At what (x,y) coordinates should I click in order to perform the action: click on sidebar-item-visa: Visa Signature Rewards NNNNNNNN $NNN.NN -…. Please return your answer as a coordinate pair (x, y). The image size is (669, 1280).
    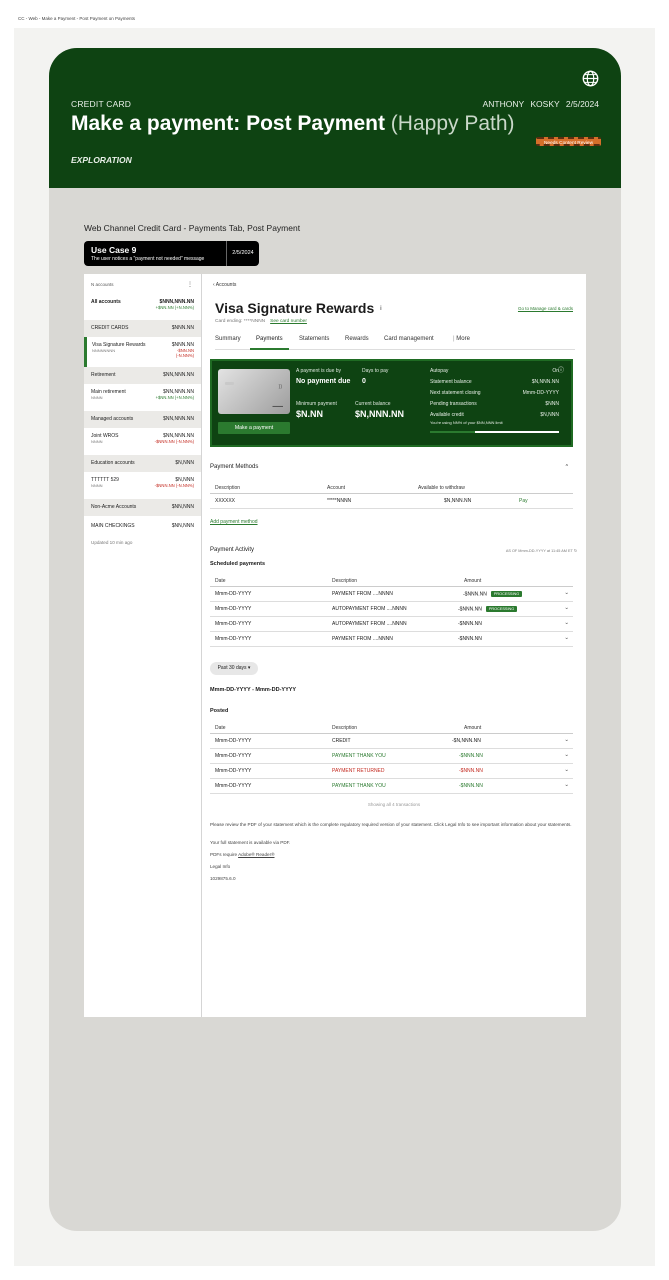
    Looking at the image, I should click on (142, 352).